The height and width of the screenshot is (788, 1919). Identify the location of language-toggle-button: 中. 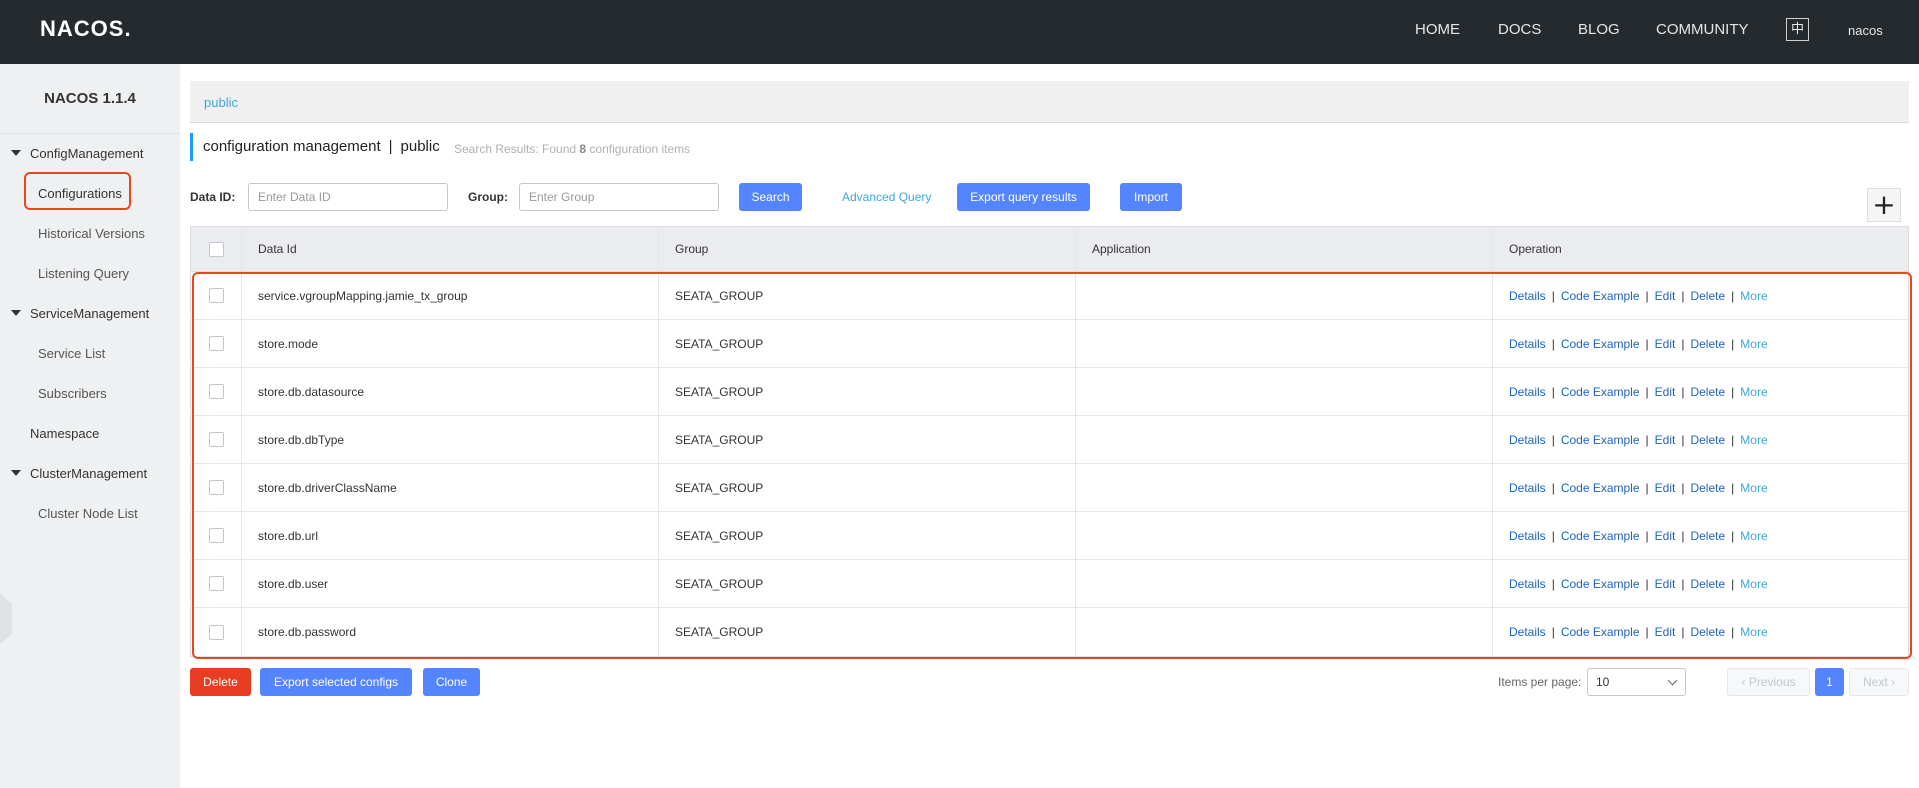
(1797, 29).